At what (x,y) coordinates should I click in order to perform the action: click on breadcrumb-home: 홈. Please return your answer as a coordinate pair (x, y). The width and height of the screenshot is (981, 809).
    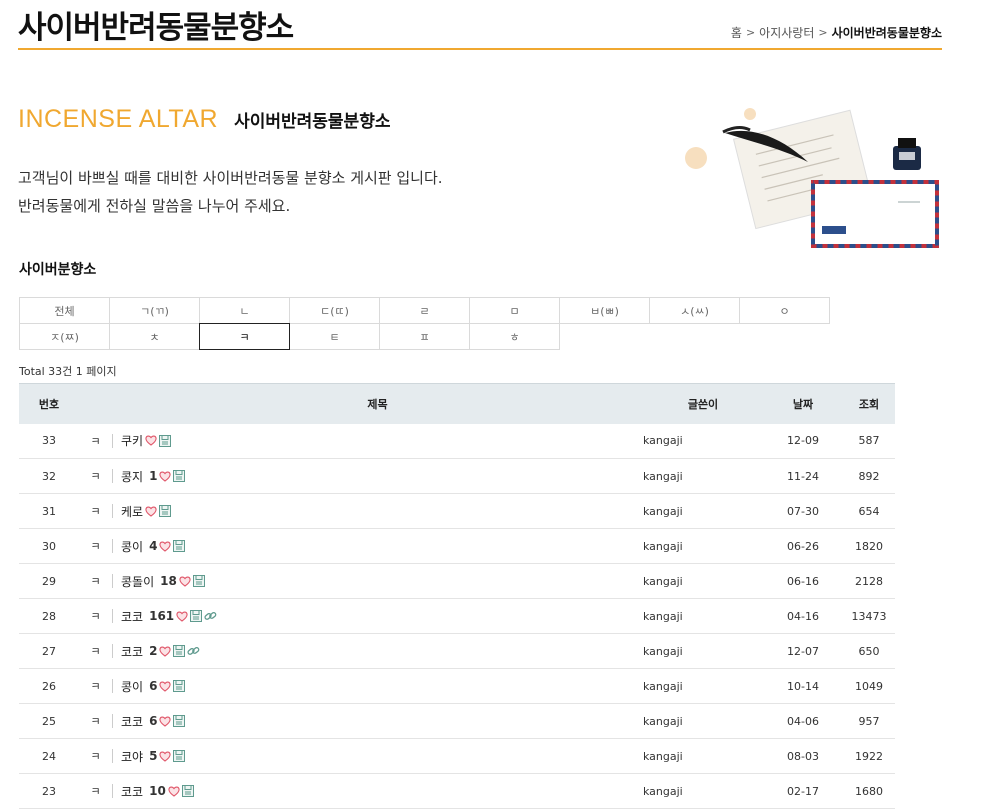
    Looking at the image, I should click on (736, 32).